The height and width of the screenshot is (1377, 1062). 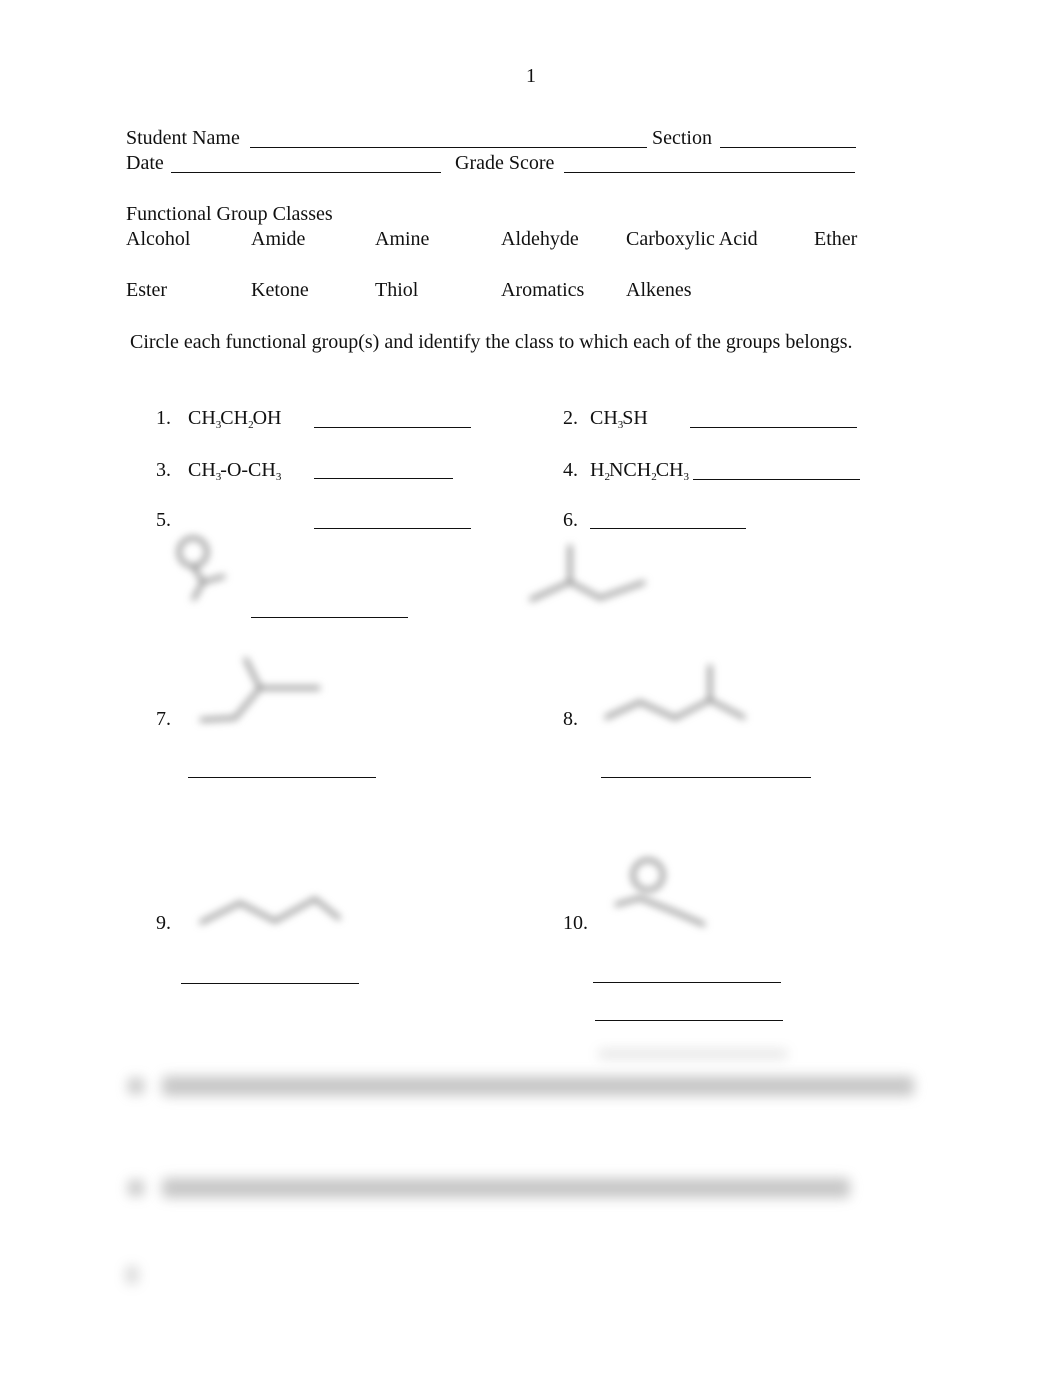 What do you see at coordinates (693, 1054) in the screenshot?
I see `blurred-answer-field` at bounding box center [693, 1054].